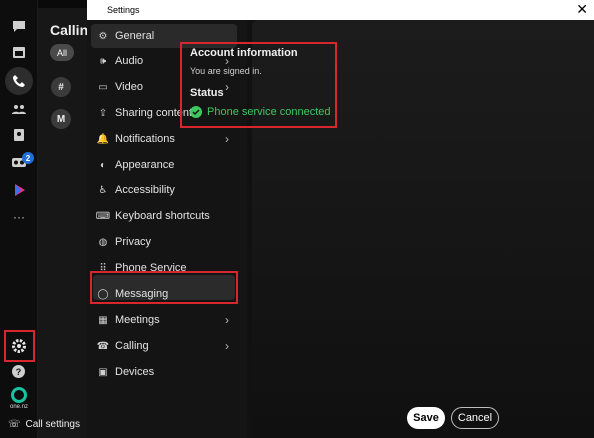 Image resolution: width=594 pixels, height=438 pixels. I want to click on nav-item-meetings: ▦ Meetings ›, so click(164, 320).